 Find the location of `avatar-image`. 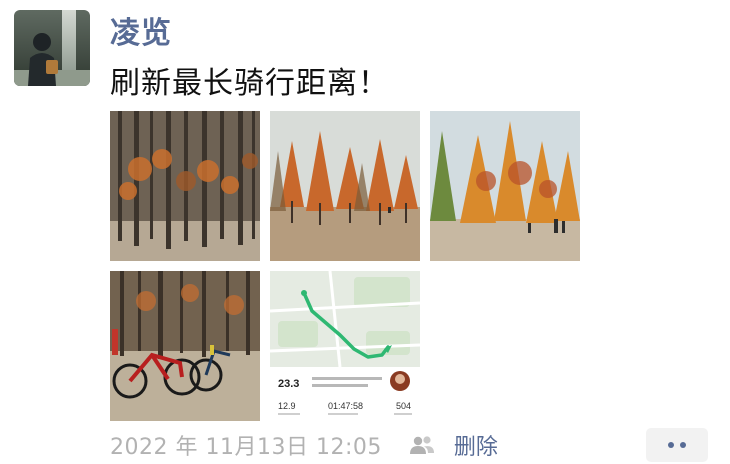

avatar-image is located at coordinates (52, 48).